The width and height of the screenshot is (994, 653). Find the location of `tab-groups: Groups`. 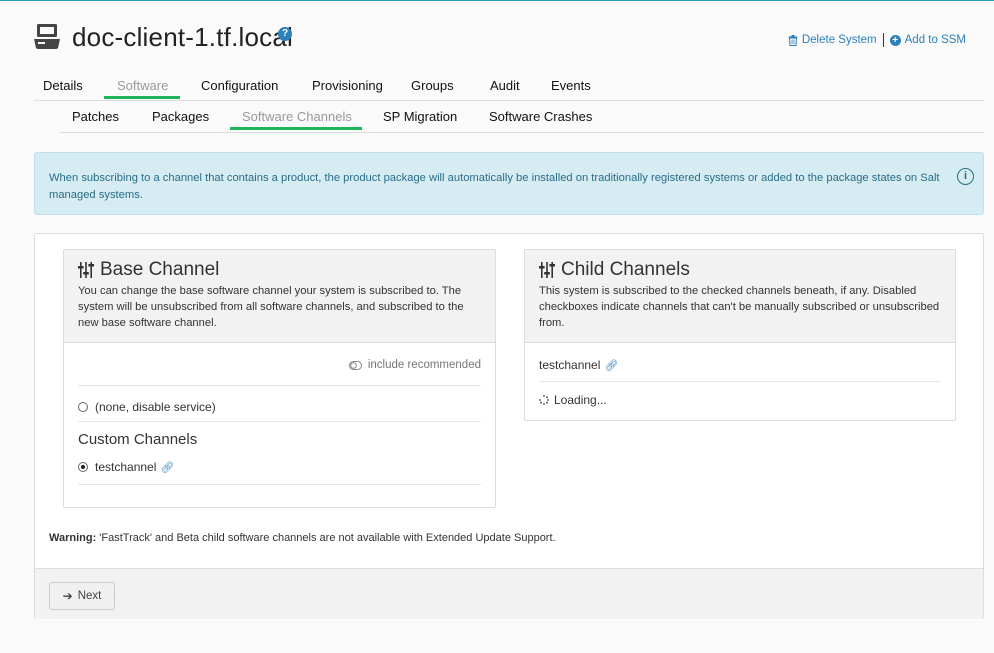

tab-groups: Groups is located at coordinates (432, 85).